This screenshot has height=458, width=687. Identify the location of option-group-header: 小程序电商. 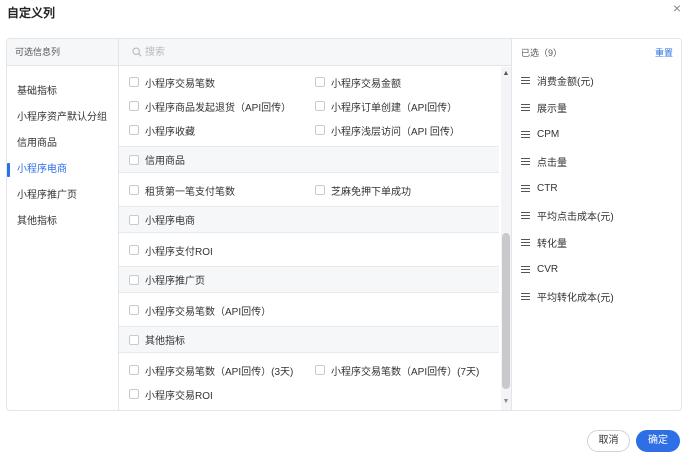
(309, 219).